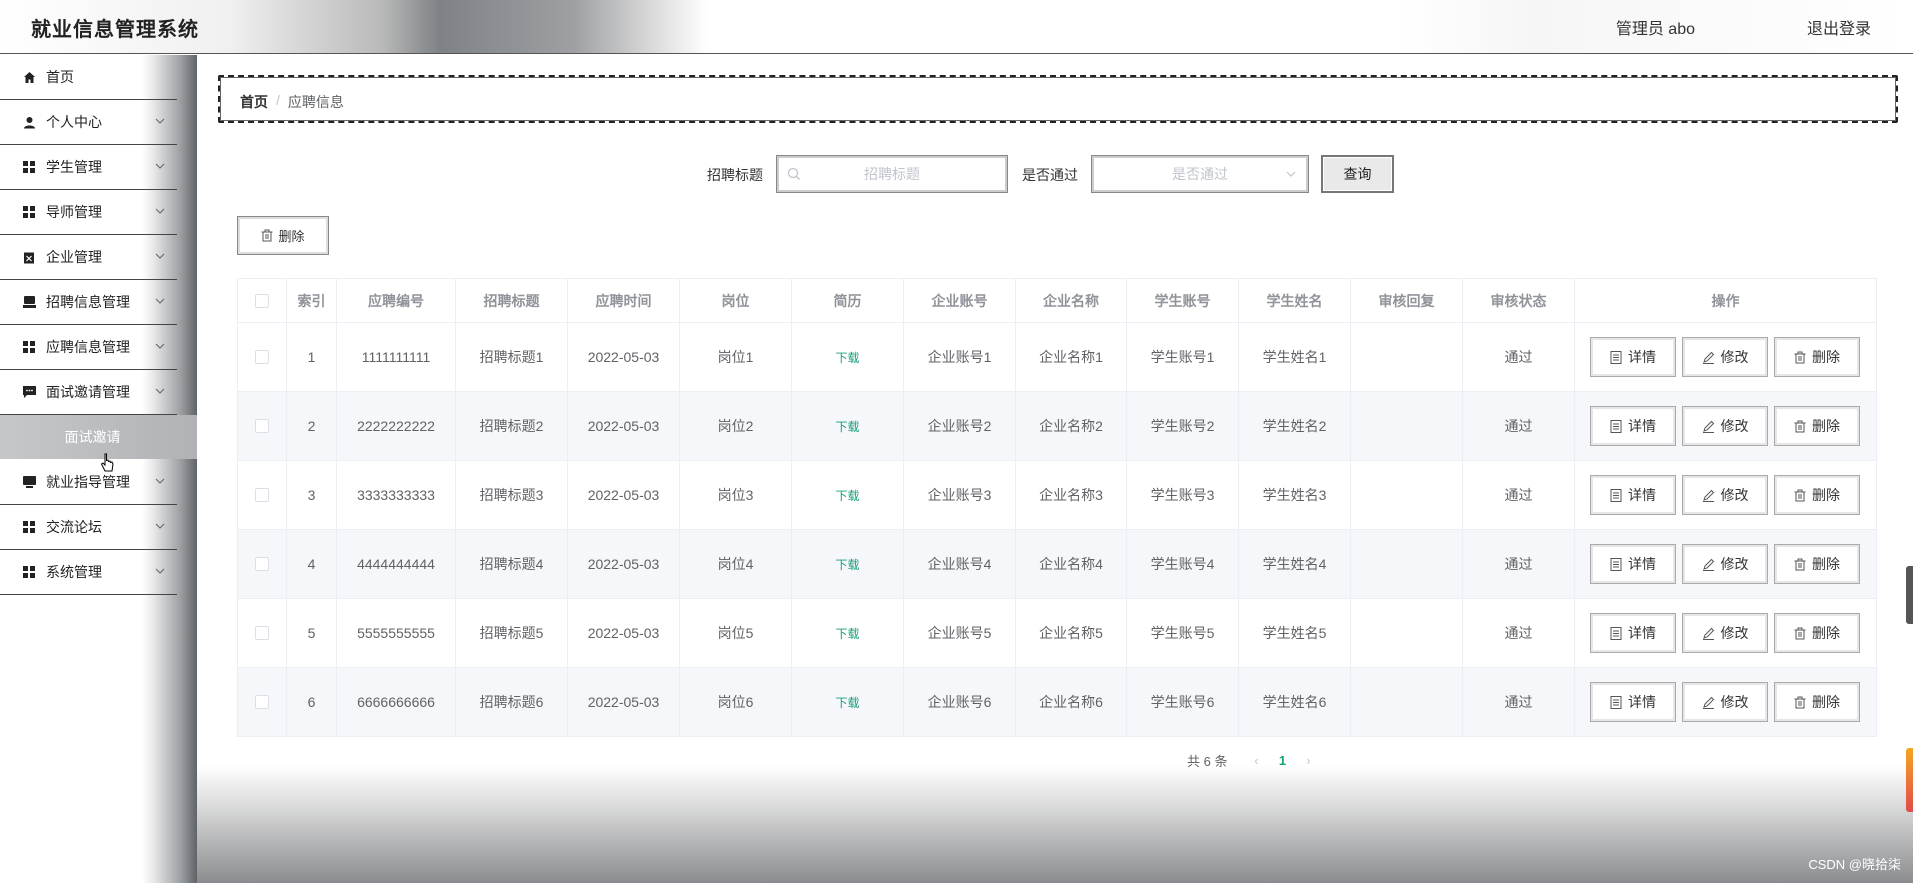 The width and height of the screenshot is (1913, 883). I want to click on sidebar-item-5: 招聘信息管理, so click(88, 302).